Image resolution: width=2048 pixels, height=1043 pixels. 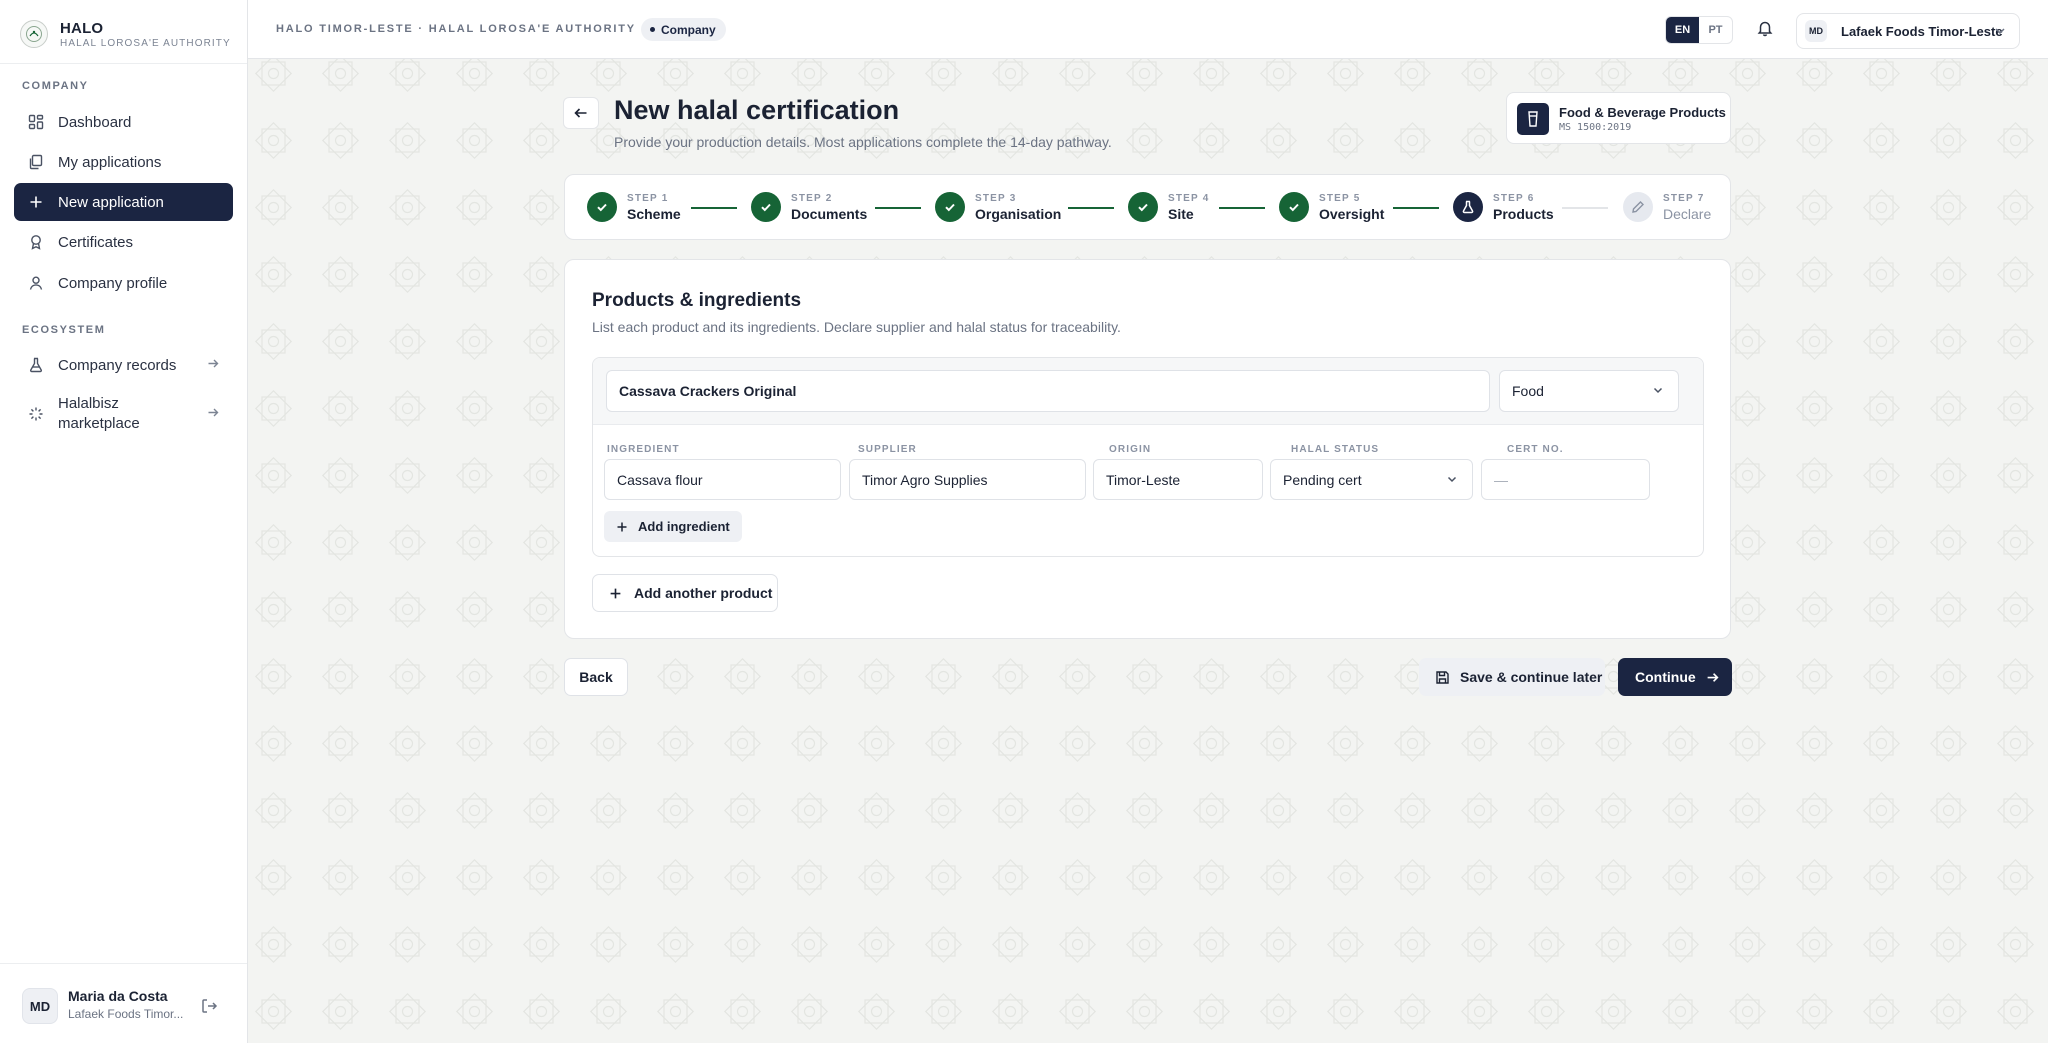 I want to click on sidebar-item-dashboard: Dashboard, so click(x=123, y=122).